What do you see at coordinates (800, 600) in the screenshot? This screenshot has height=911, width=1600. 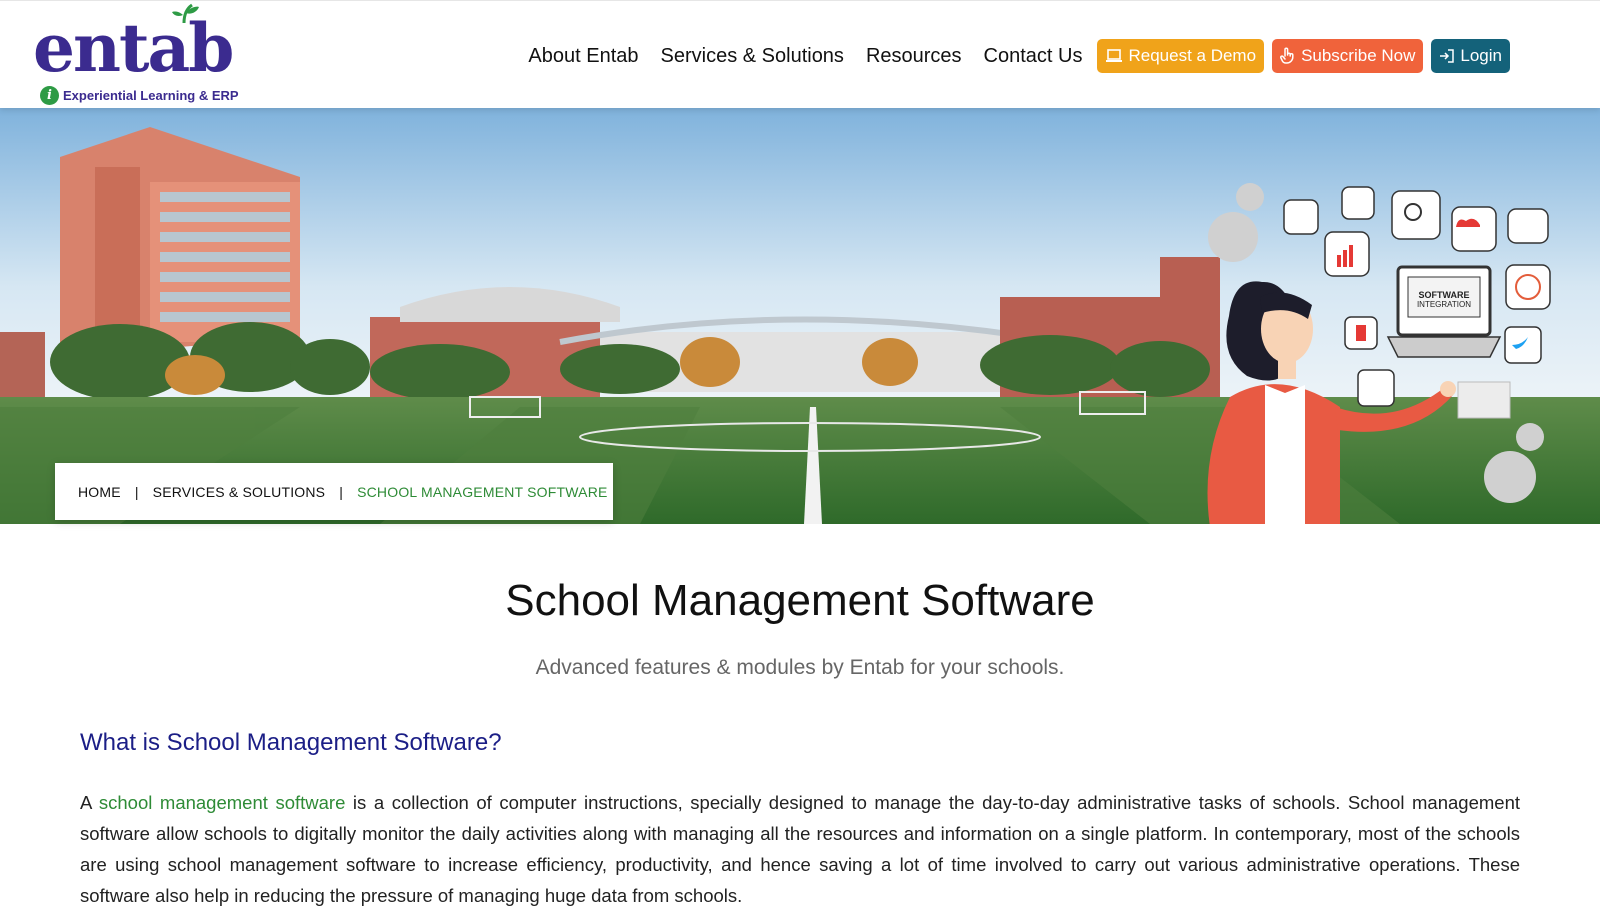 I see `page-title: School Management Software` at bounding box center [800, 600].